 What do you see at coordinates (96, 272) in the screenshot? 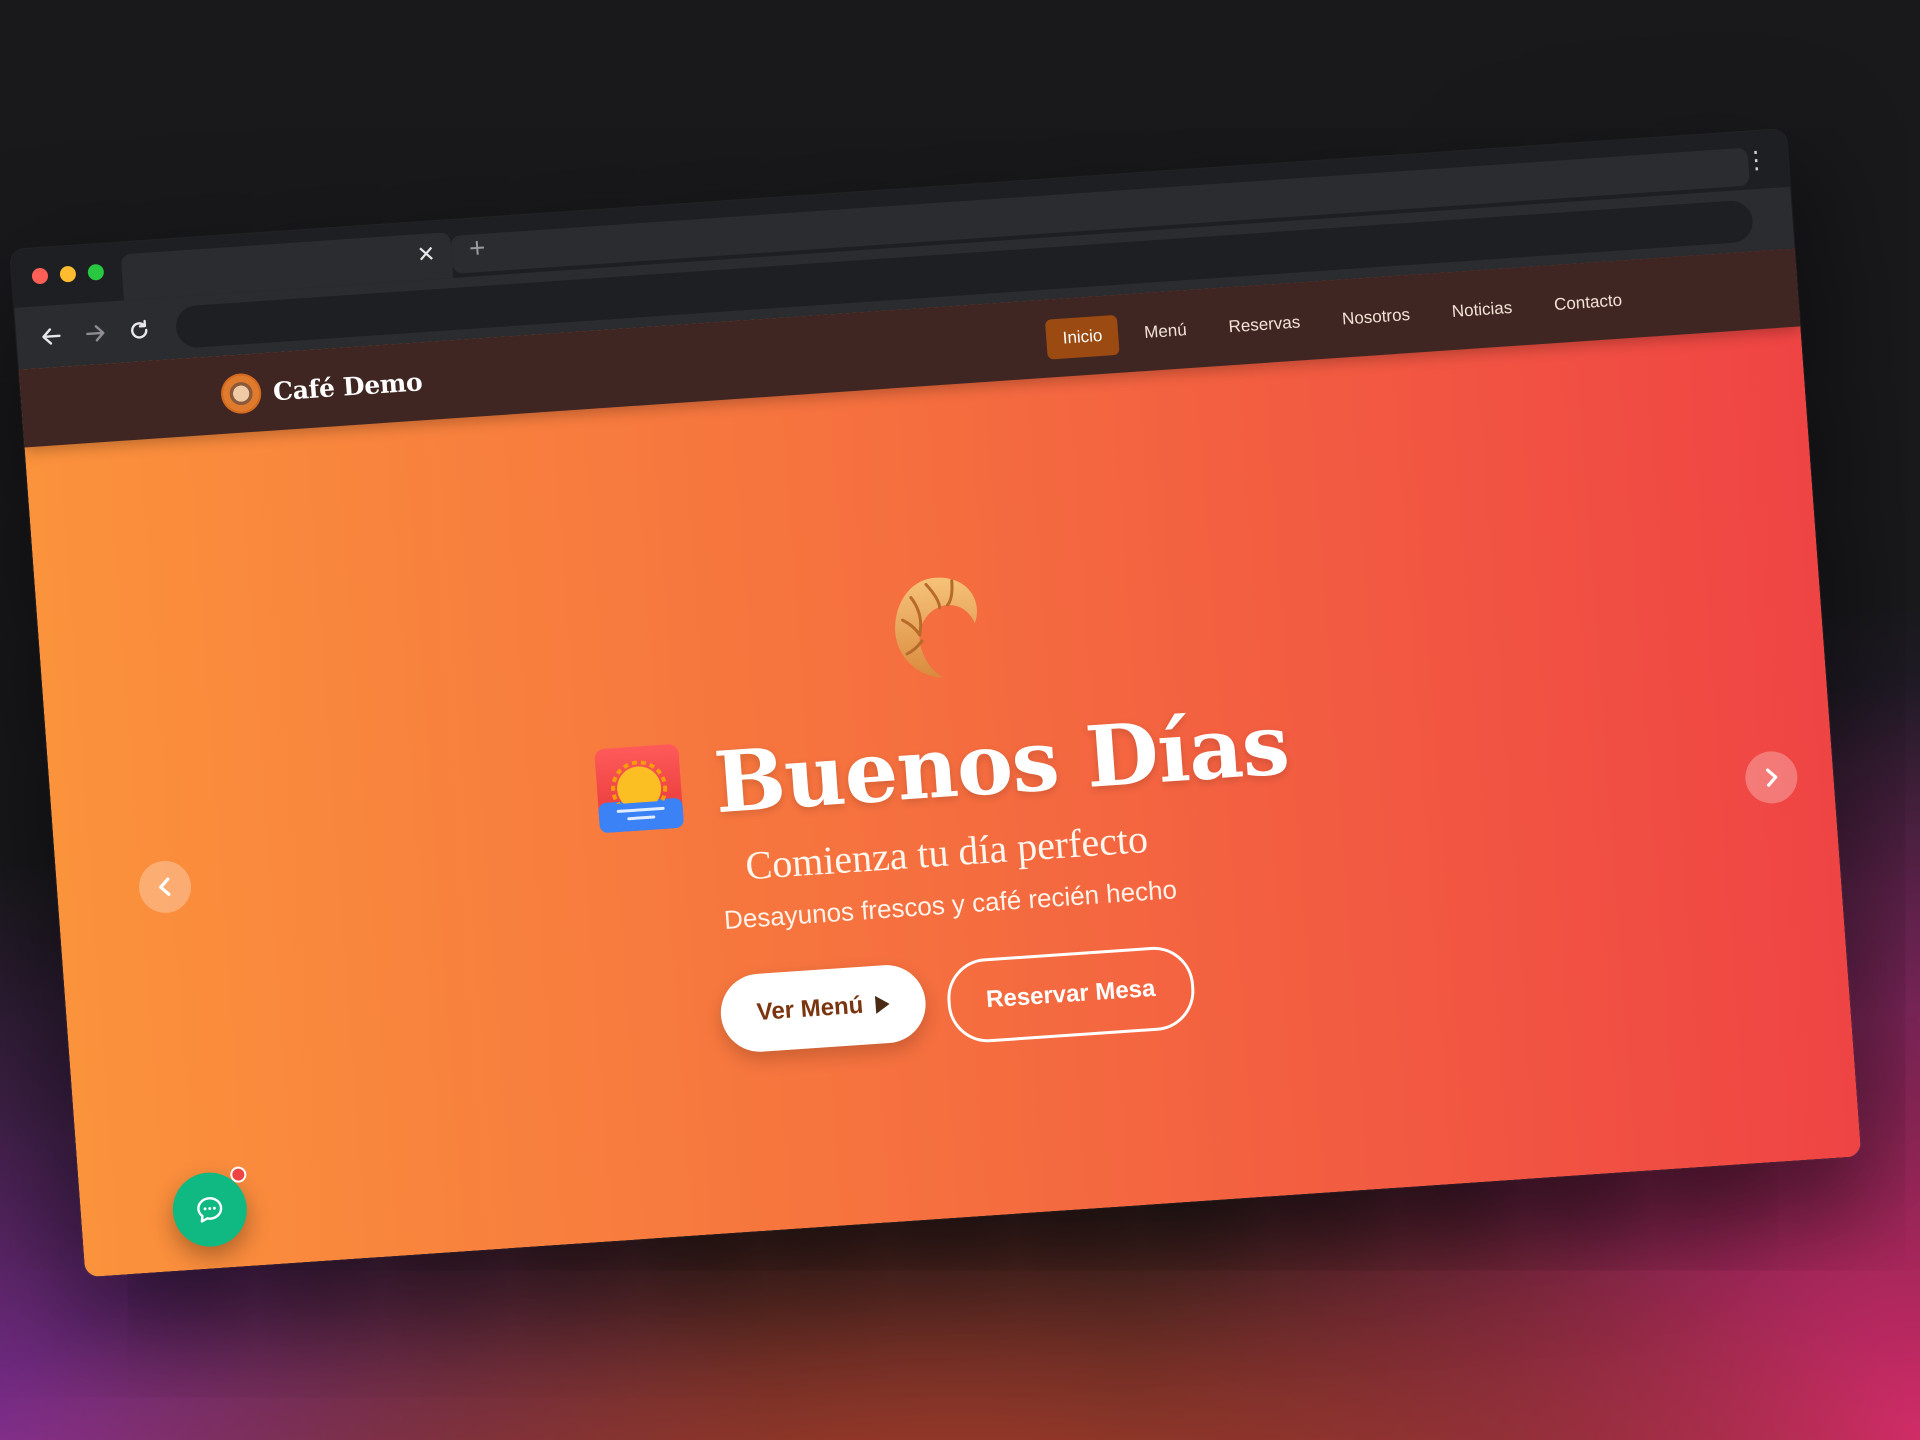
I see `maximize-window-button` at bounding box center [96, 272].